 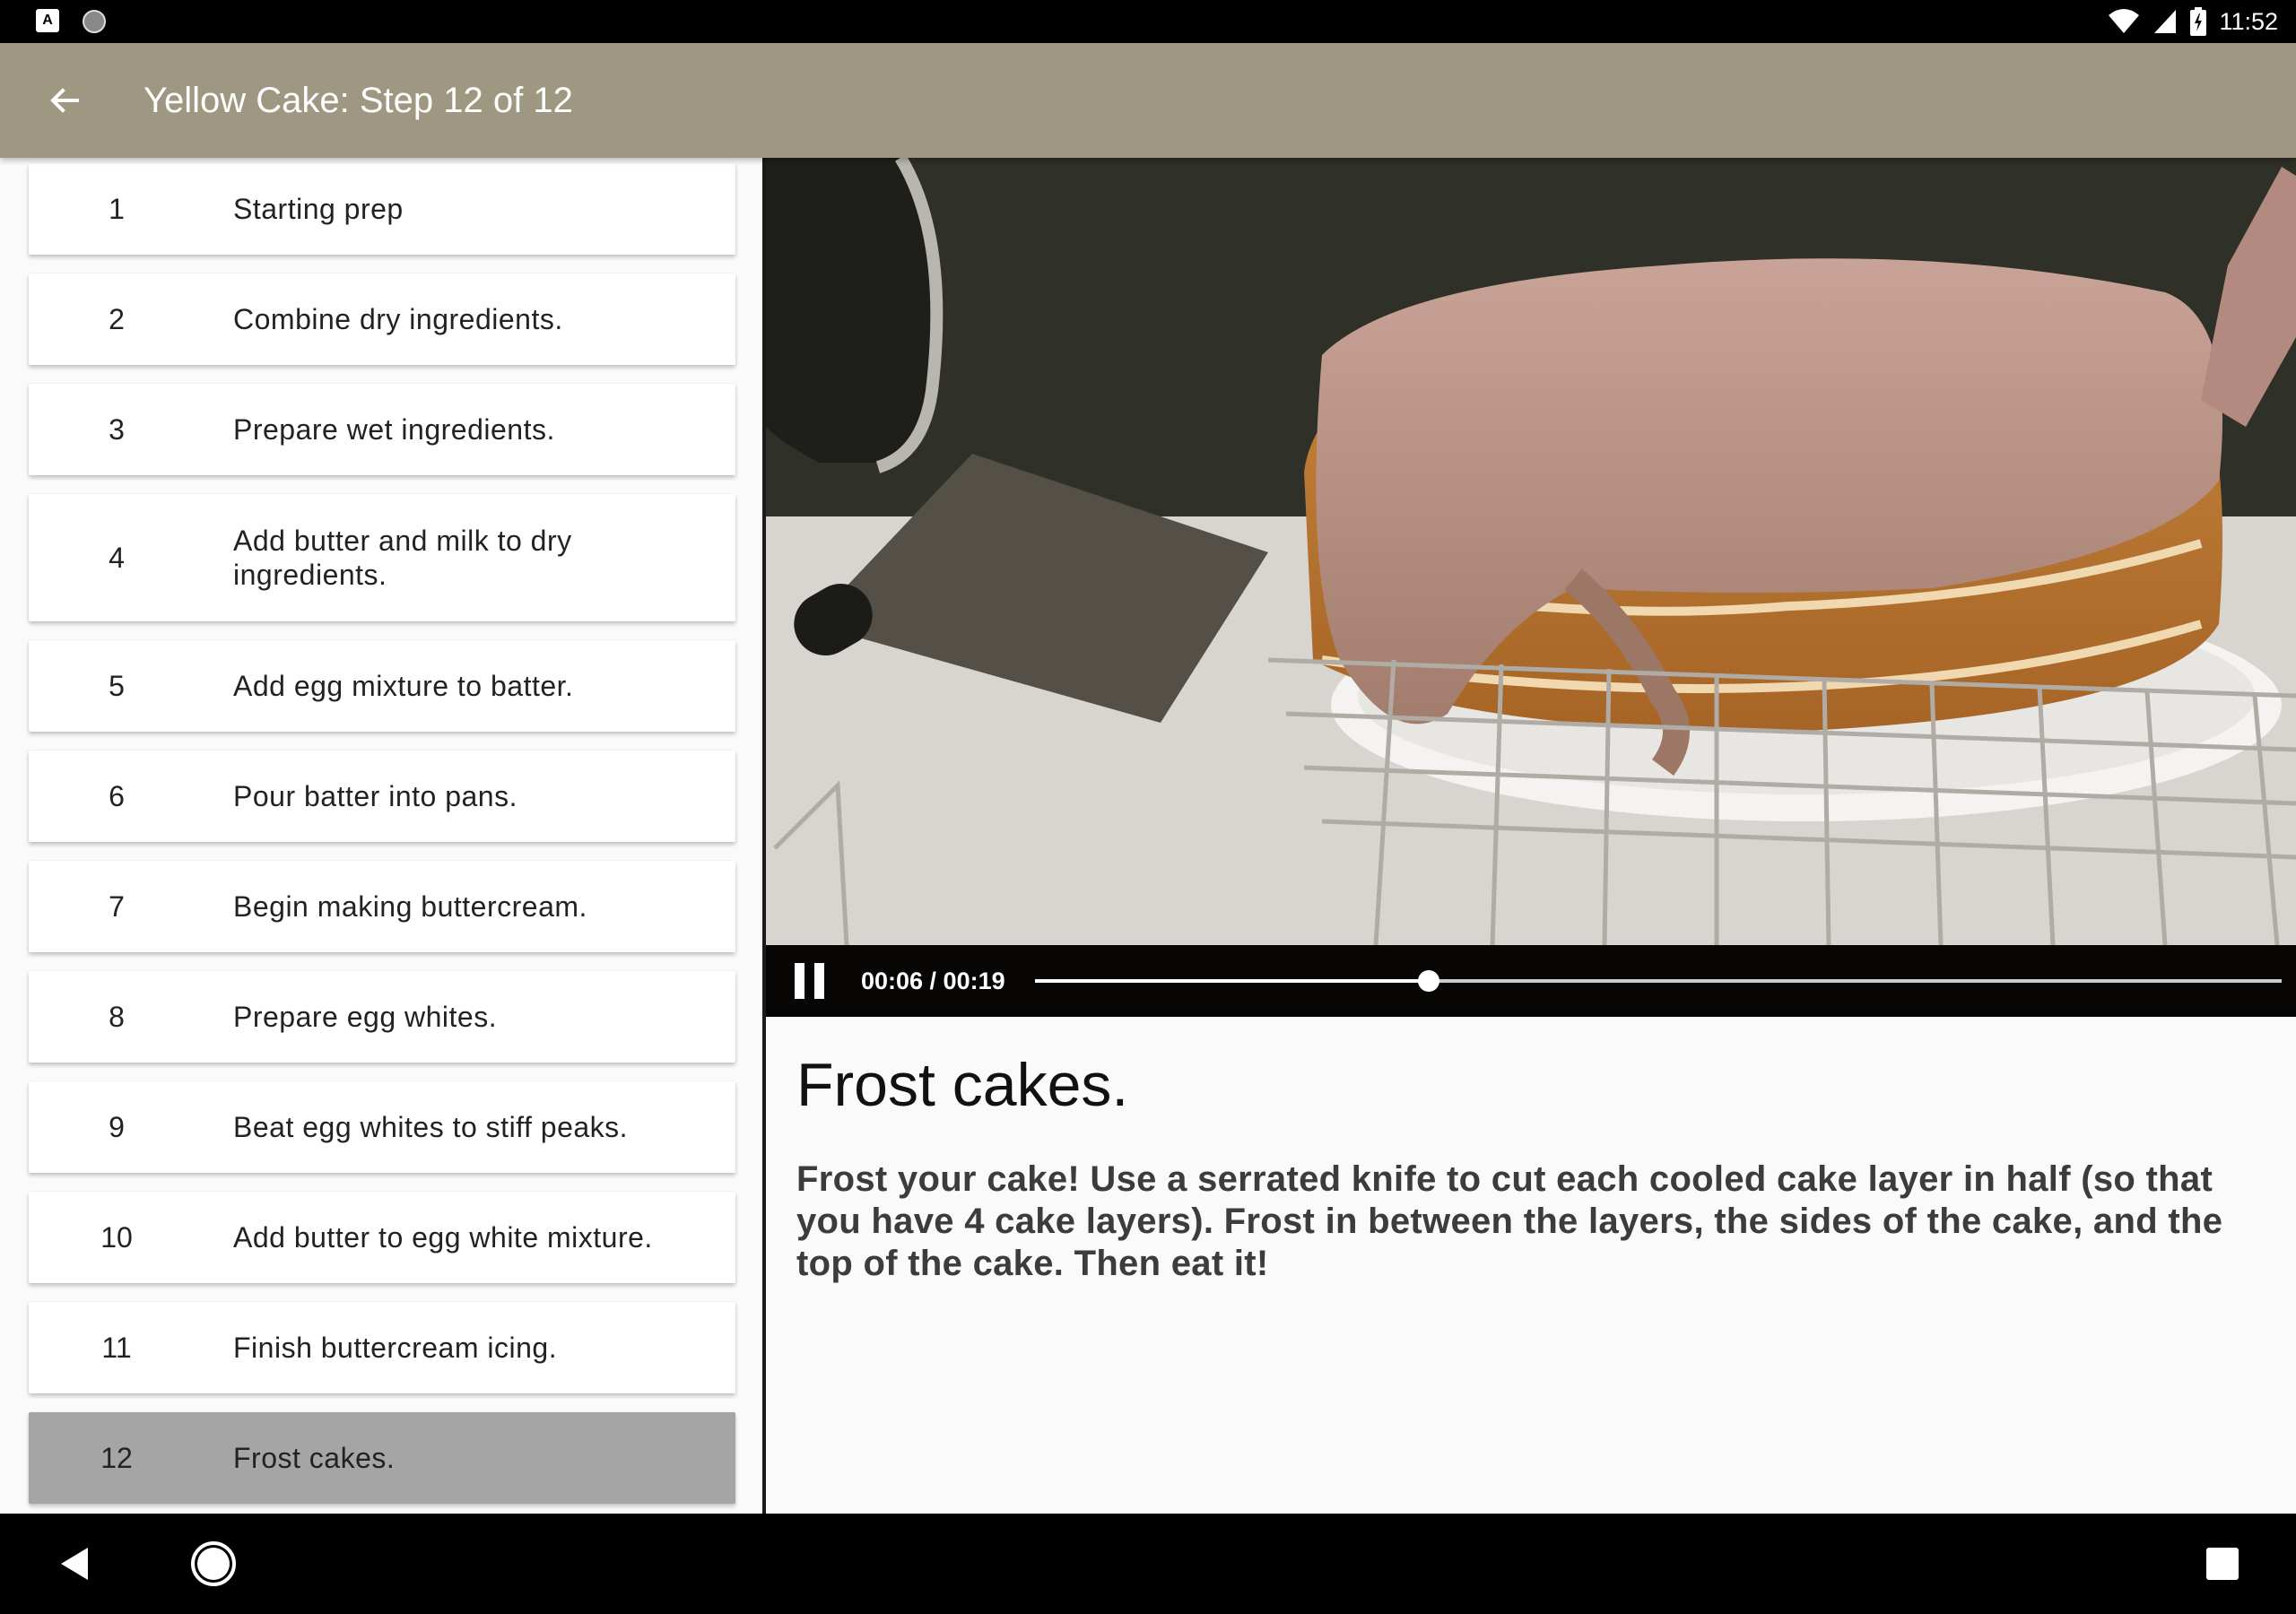 What do you see at coordinates (375, 796) in the screenshot?
I see `step-description: Pour batter into pans.` at bounding box center [375, 796].